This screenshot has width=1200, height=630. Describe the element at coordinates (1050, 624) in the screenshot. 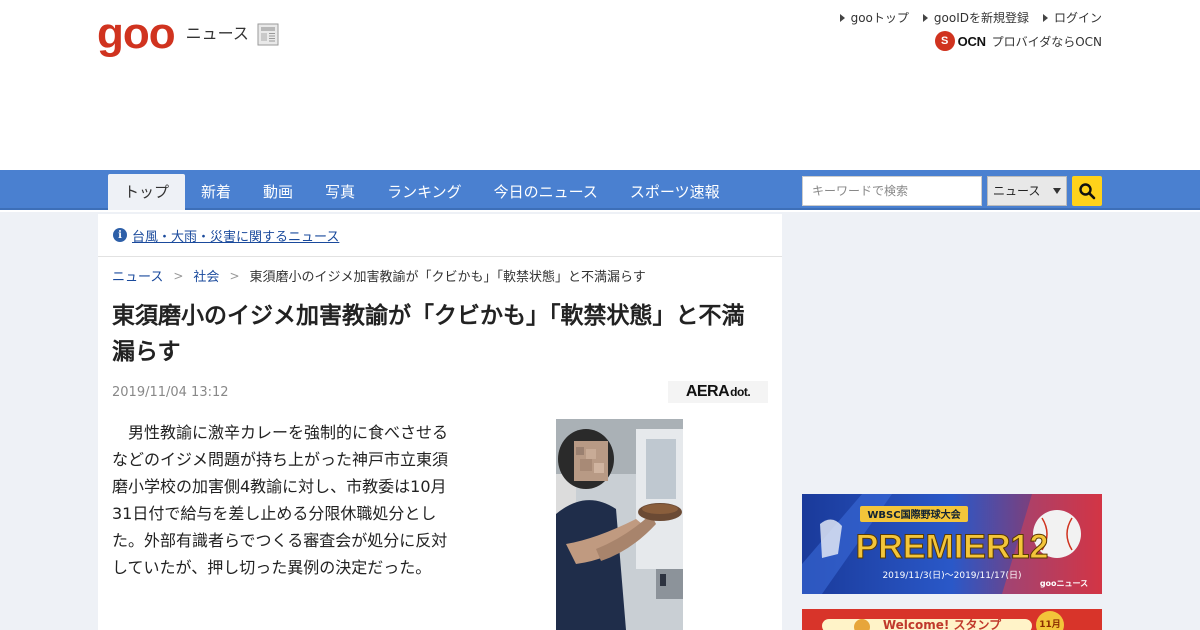

I see `welcome-badge: 11月` at that location.